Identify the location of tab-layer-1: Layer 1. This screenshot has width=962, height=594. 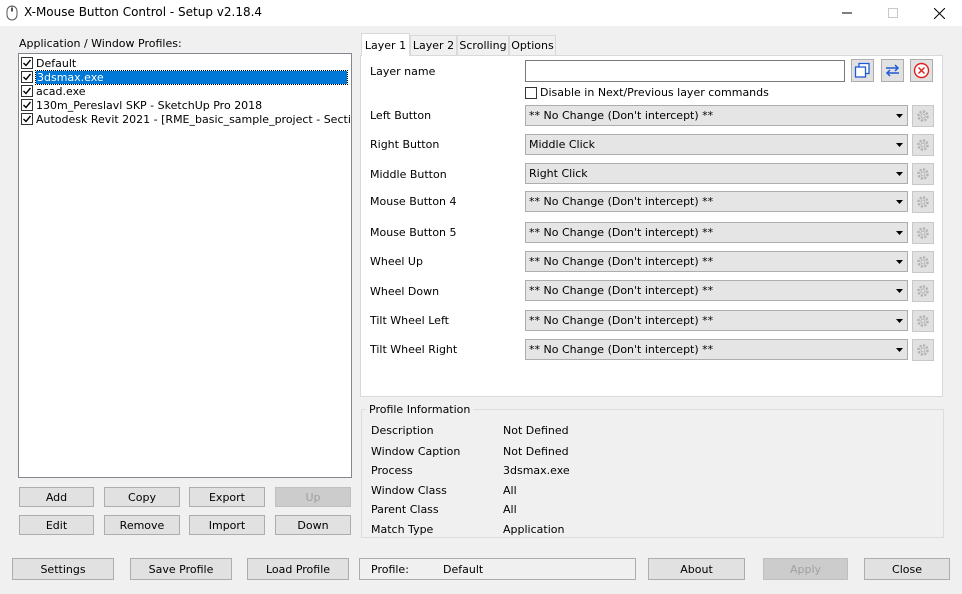
(385, 44).